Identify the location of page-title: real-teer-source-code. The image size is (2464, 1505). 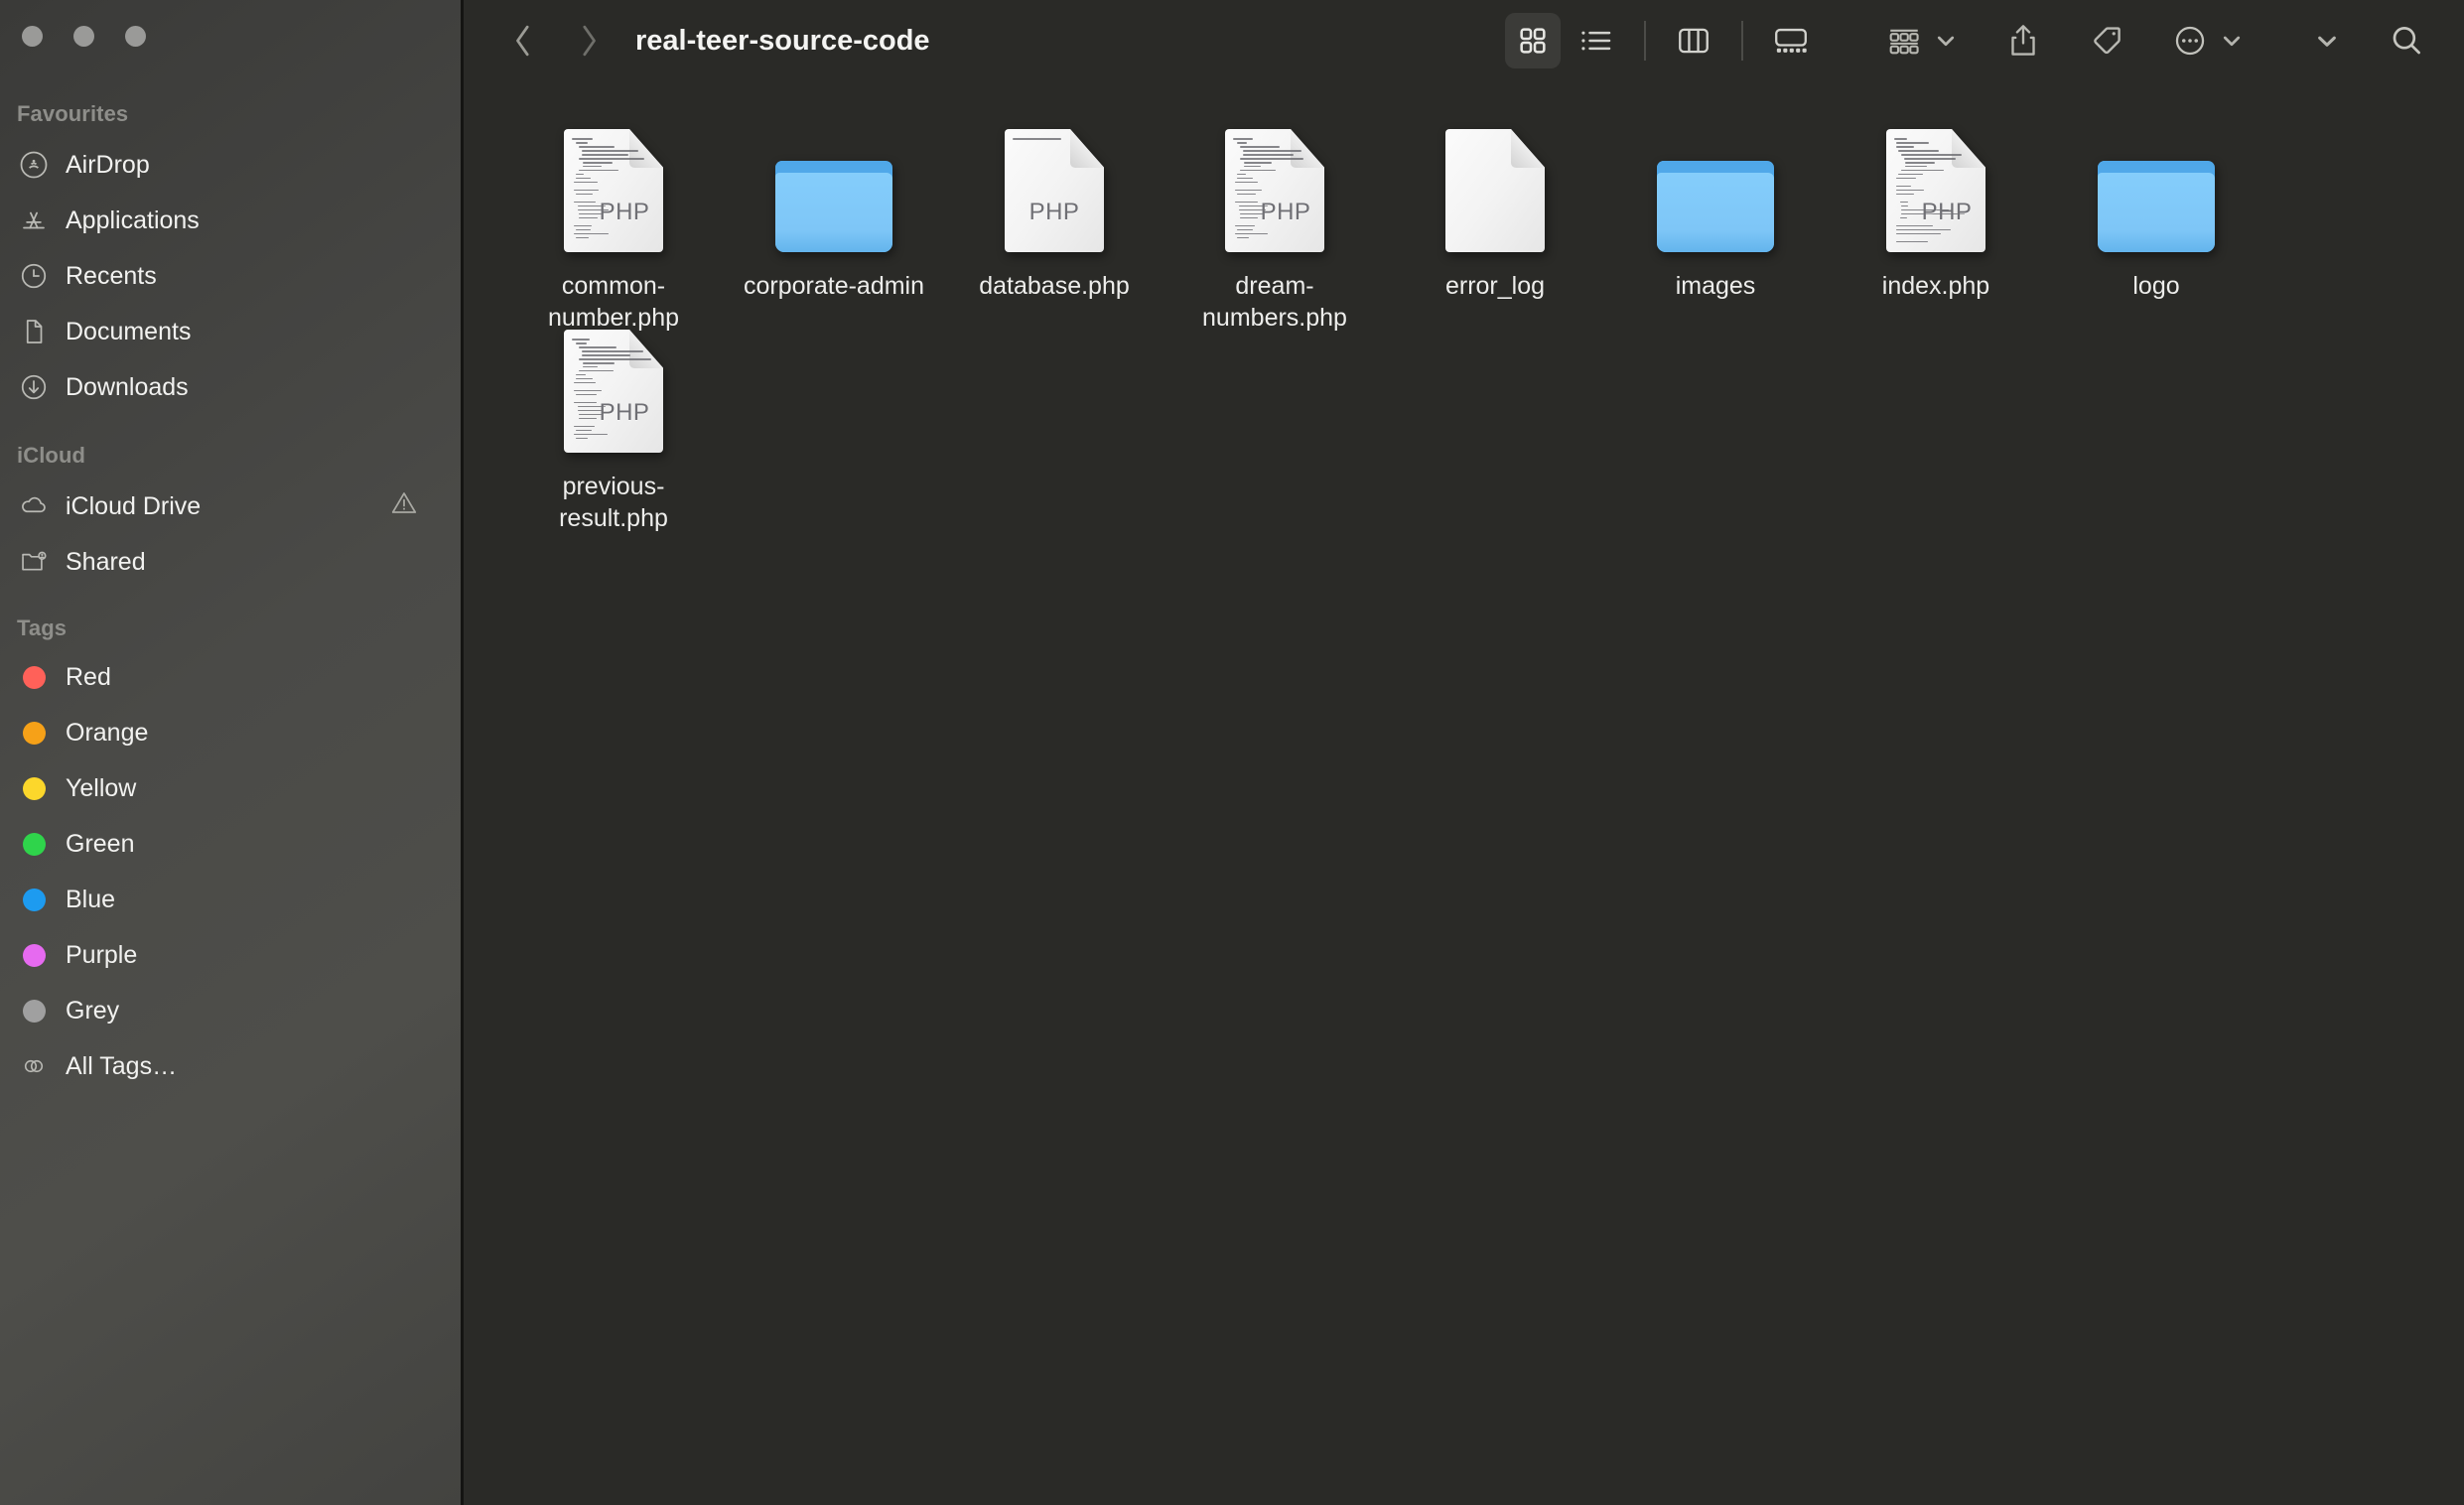
(782, 40).